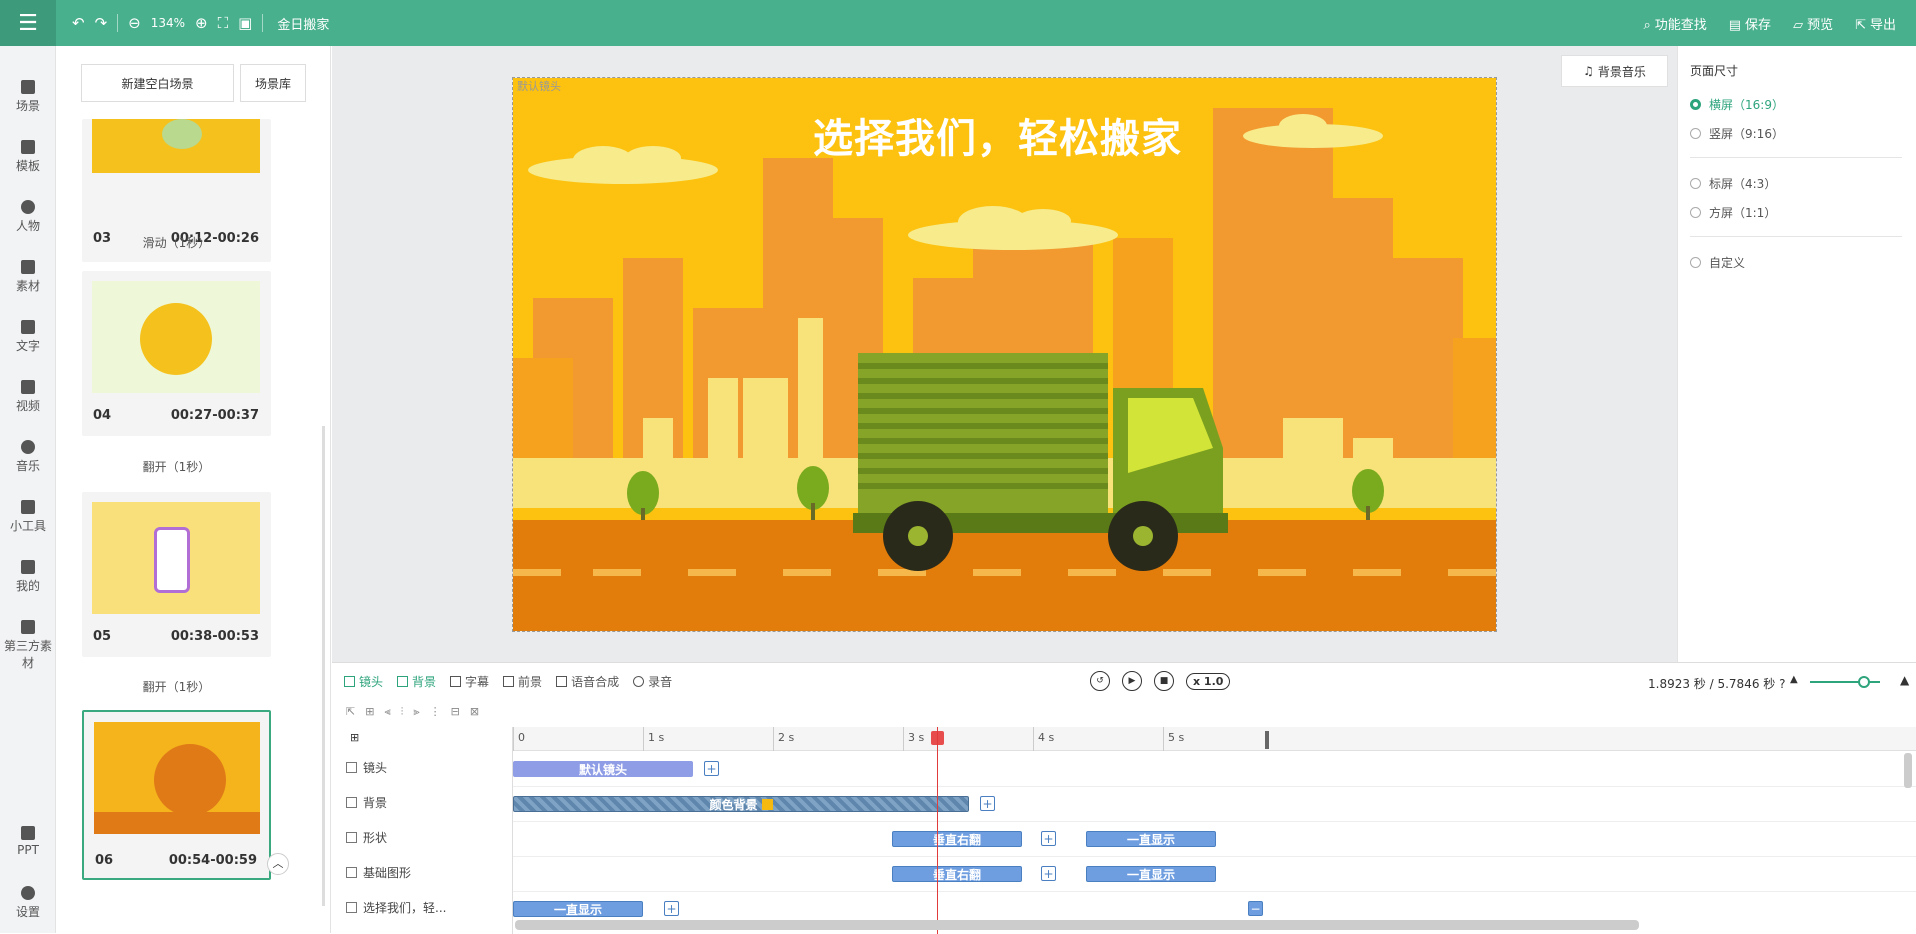 This screenshot has width=1916, height=934. What do you see at coordinates (28, 327) in the screenshot?
I see `text-icon` at bounding box center [28, 327].